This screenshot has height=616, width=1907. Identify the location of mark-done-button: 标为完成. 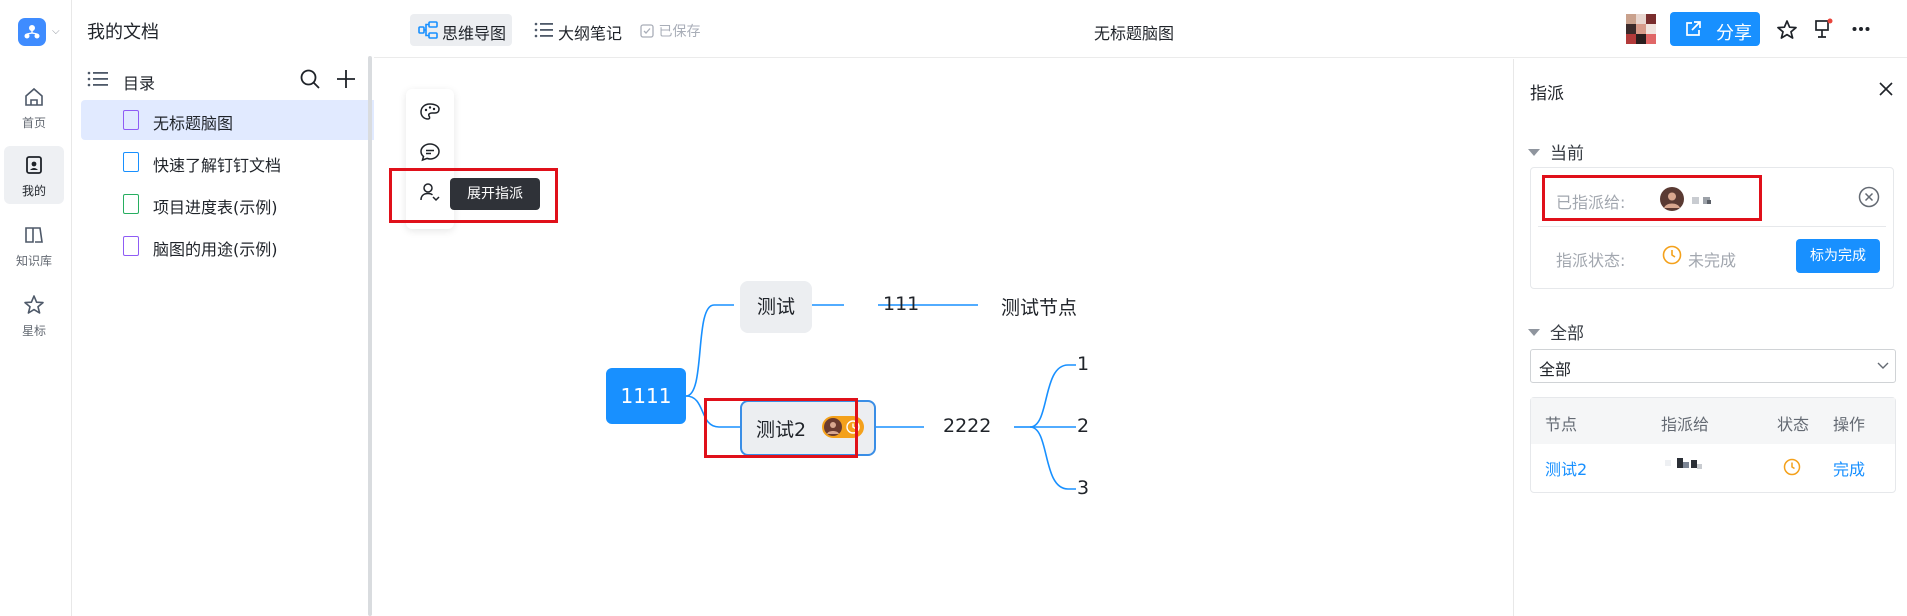
(1838, 256).